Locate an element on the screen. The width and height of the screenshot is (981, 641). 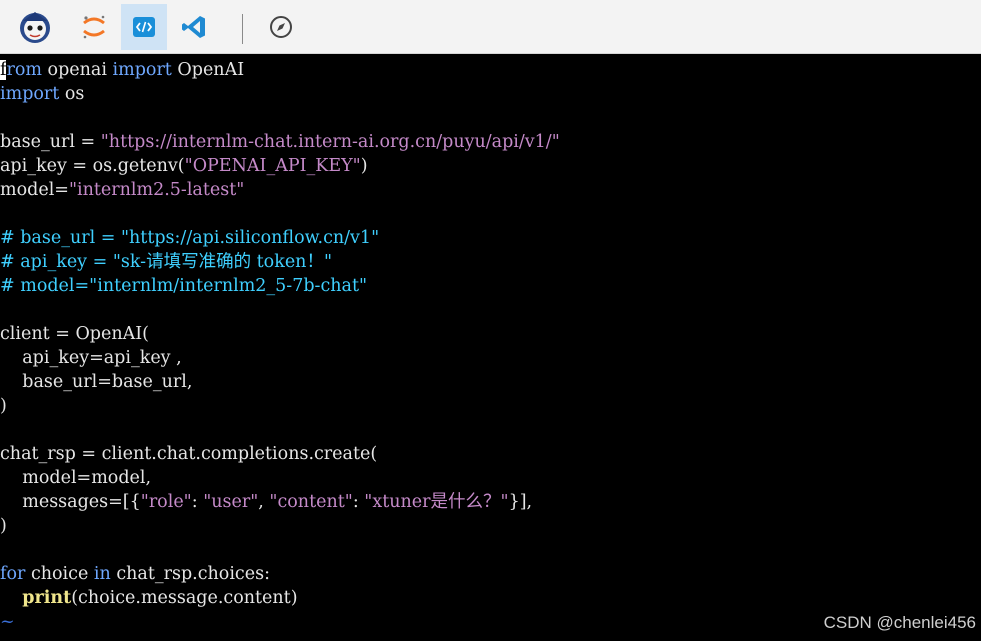
code-token: "user" is located at coordinates (231, 502).